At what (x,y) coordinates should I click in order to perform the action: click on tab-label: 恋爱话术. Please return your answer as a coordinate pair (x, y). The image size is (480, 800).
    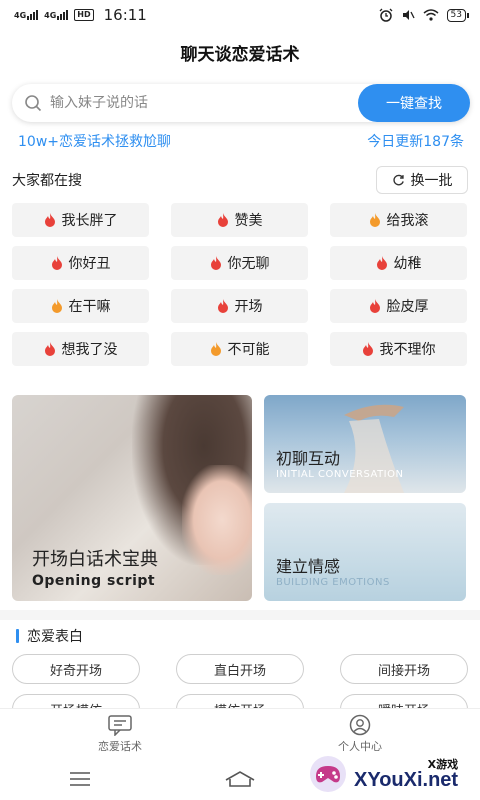
    Looking at the image, I should click on (120, 746).